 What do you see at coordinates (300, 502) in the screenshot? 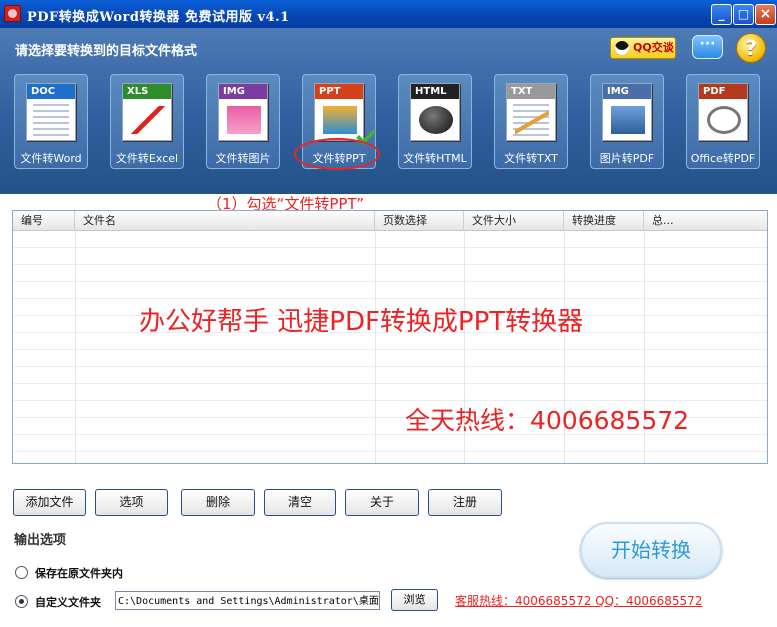
I see `clear-button: 清空` at bounding box center [300, 502].